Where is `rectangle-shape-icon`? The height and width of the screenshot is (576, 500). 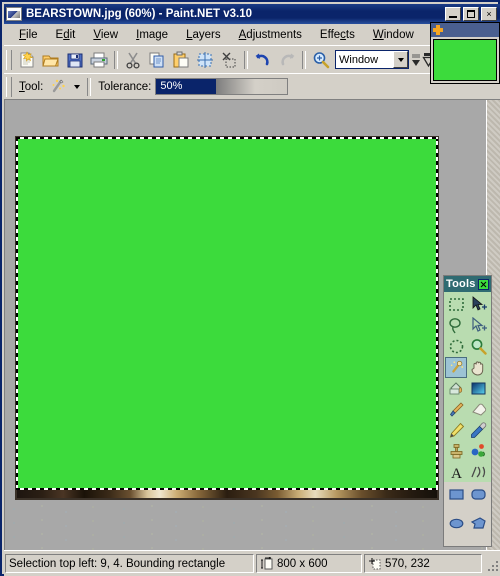 rectangle-shape-icon is located at coordinates (456, 494).